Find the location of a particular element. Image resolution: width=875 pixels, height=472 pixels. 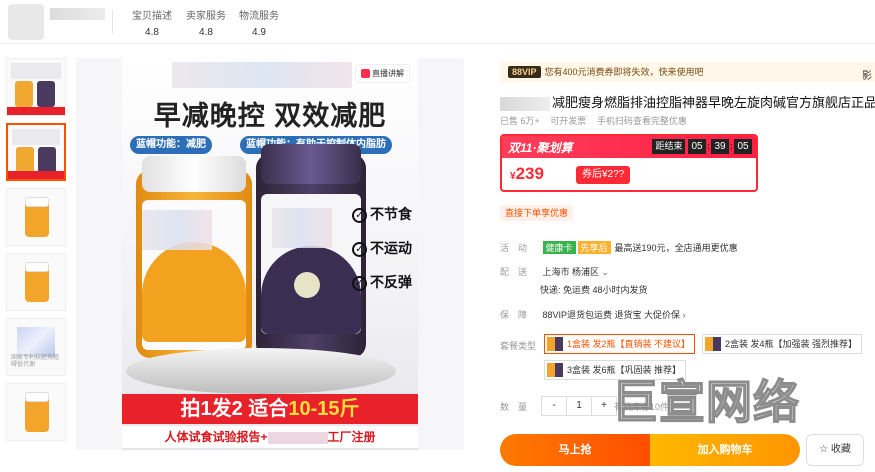

vip-notice-bar: 88VIP 您有400元消费券即将失效，快来使用吧 is located at coordinates (687, 72).